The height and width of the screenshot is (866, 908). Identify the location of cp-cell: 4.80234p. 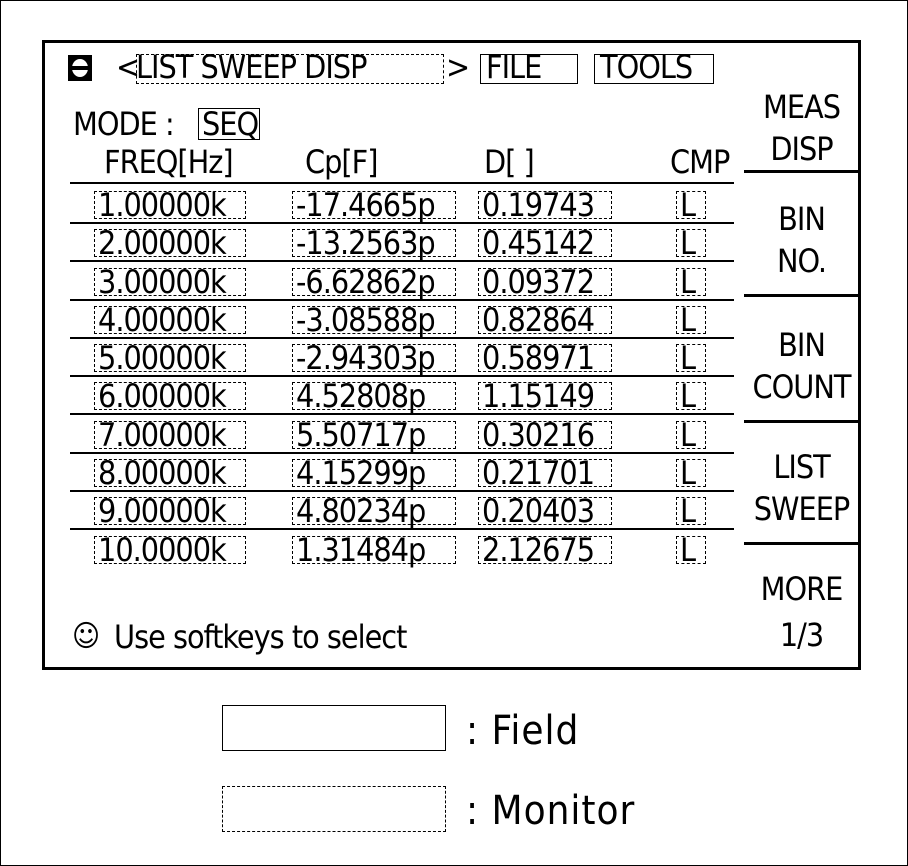
(361, 511).